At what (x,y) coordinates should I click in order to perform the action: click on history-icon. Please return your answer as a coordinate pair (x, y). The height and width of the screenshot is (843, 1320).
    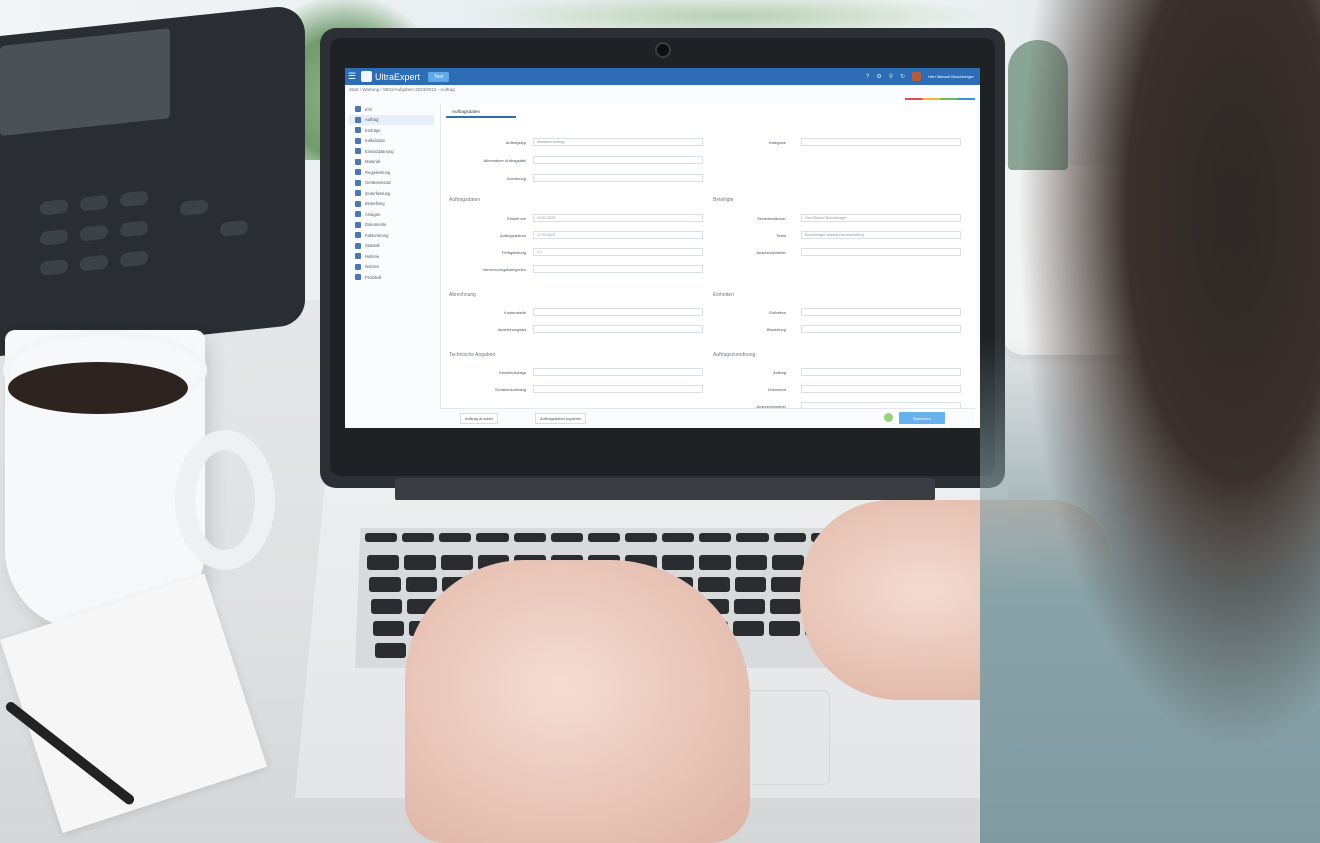
    Looking at the image, I should click on (358, 256).